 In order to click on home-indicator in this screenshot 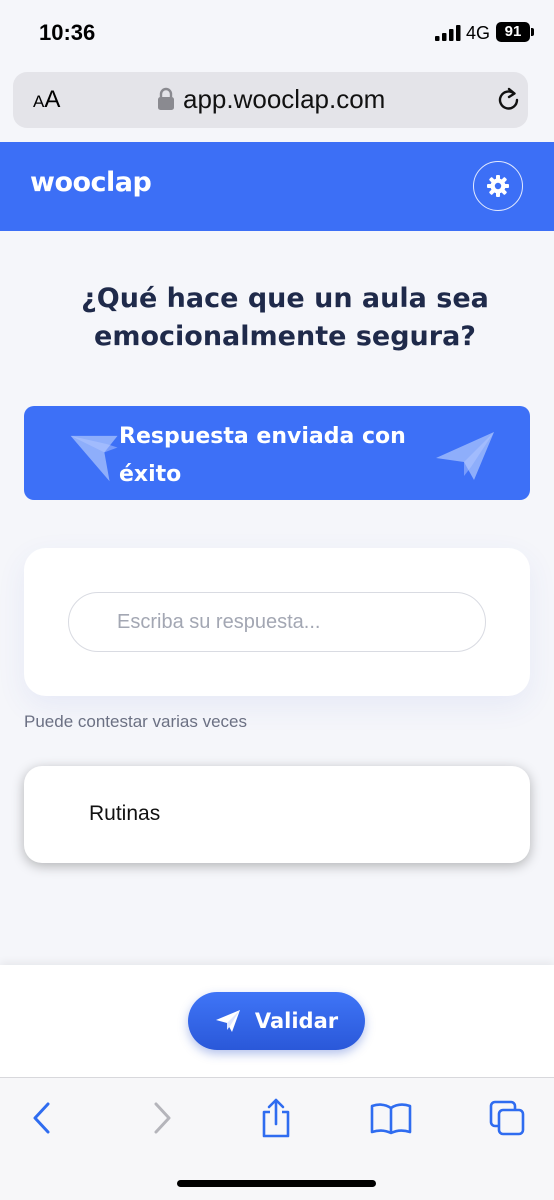, I will do `click(276, 1183)`.